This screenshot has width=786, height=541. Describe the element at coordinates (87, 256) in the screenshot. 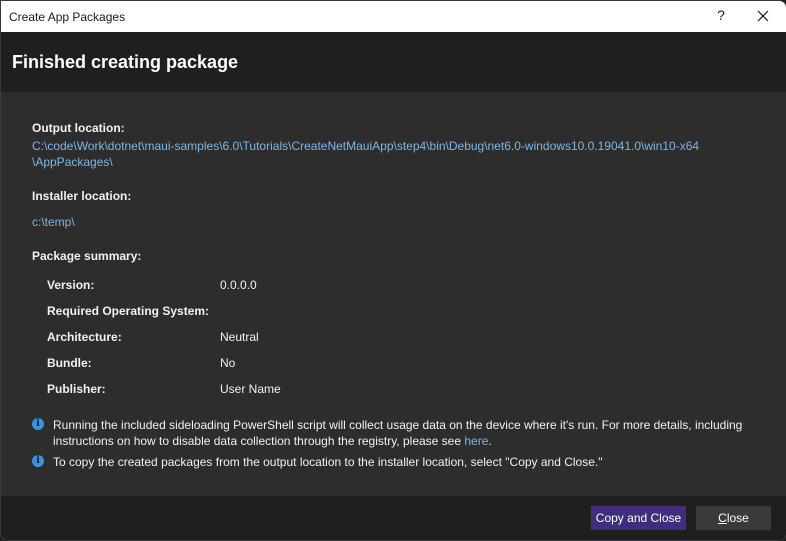

I see `package-summary-label: Package summary:` at that location.